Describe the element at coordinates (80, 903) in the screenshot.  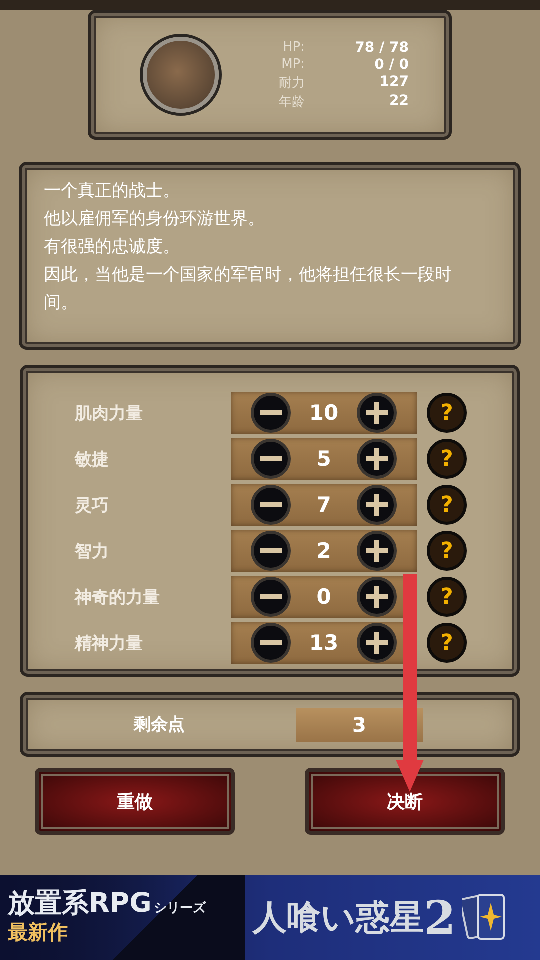
I see `banner-series-text: 放置系RPG` at that location.